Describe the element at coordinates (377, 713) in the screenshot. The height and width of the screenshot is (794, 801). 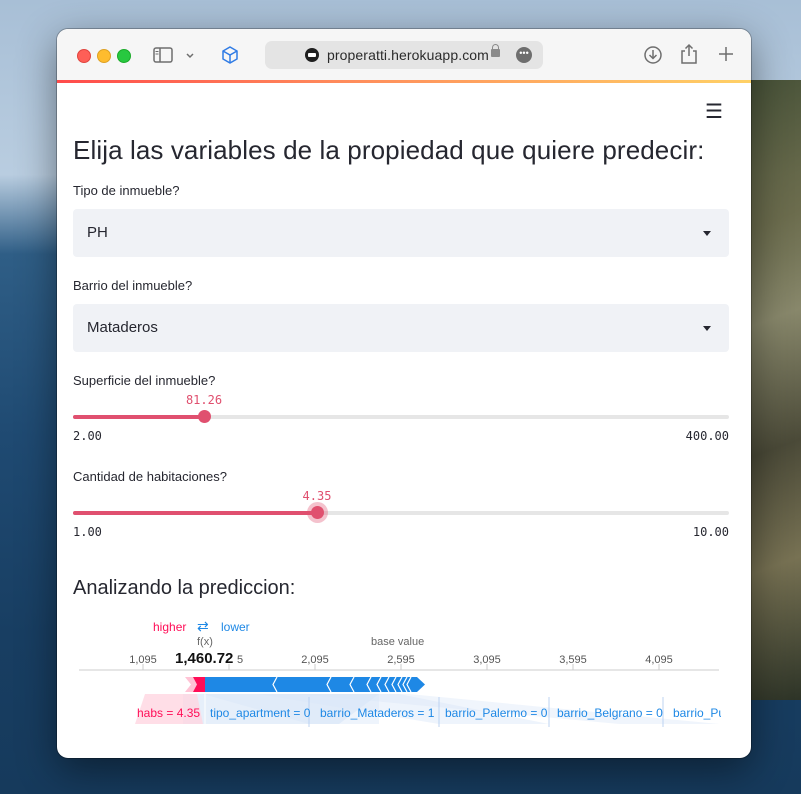
I see `contribution-label: barrio_Mataderos = 1` at that location.